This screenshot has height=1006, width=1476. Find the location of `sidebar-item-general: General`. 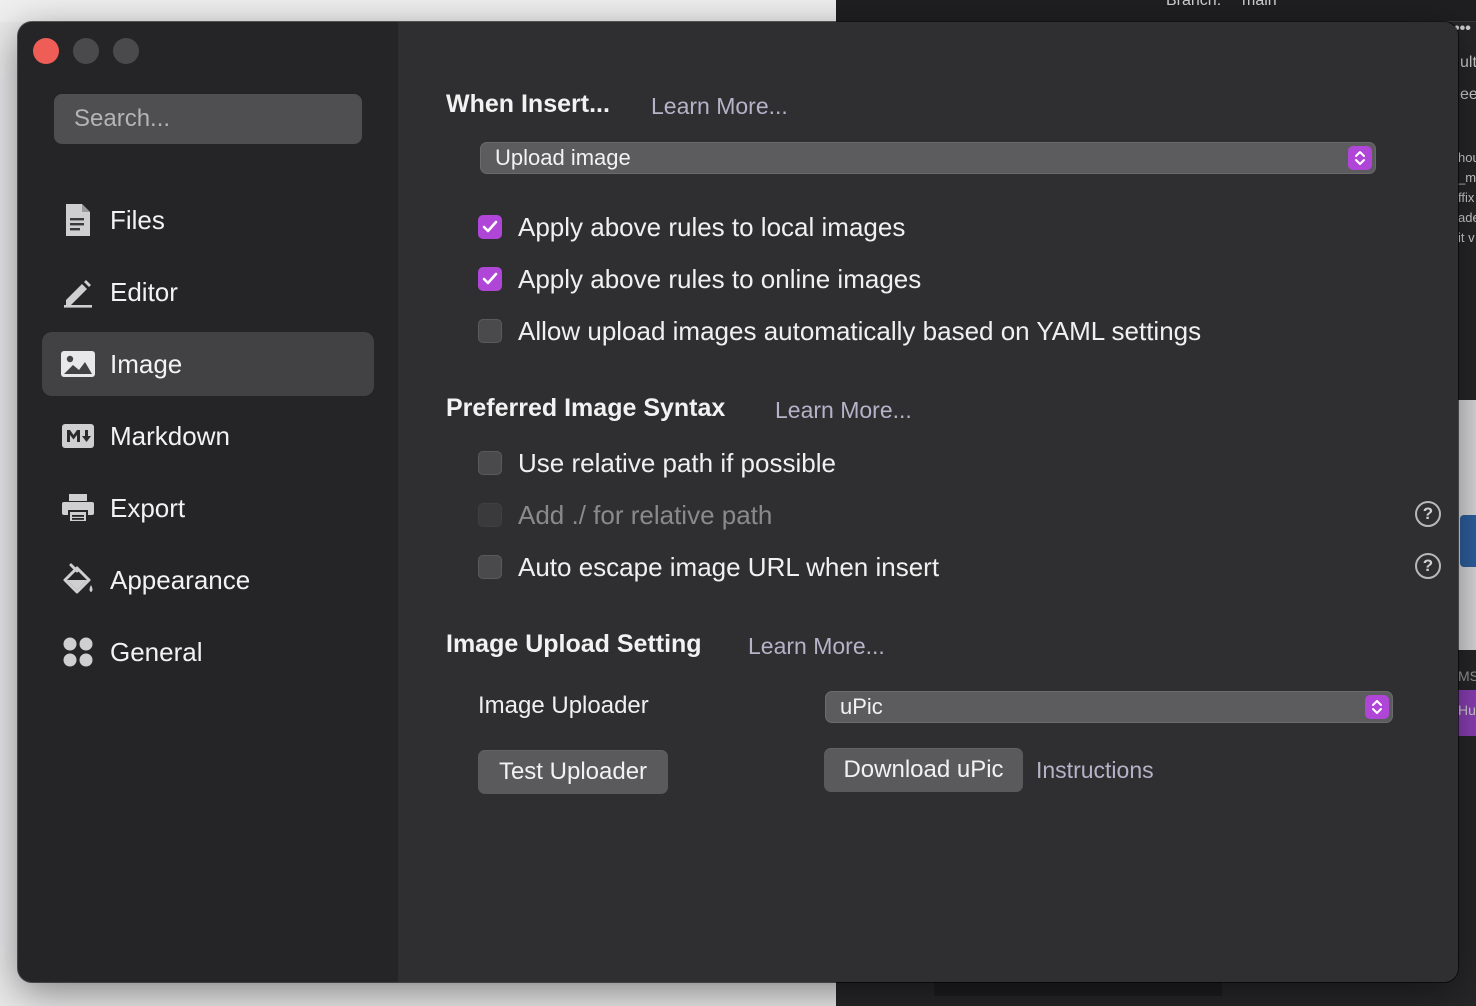

sidebar-item-general: General is located at coordinates (208, 652).